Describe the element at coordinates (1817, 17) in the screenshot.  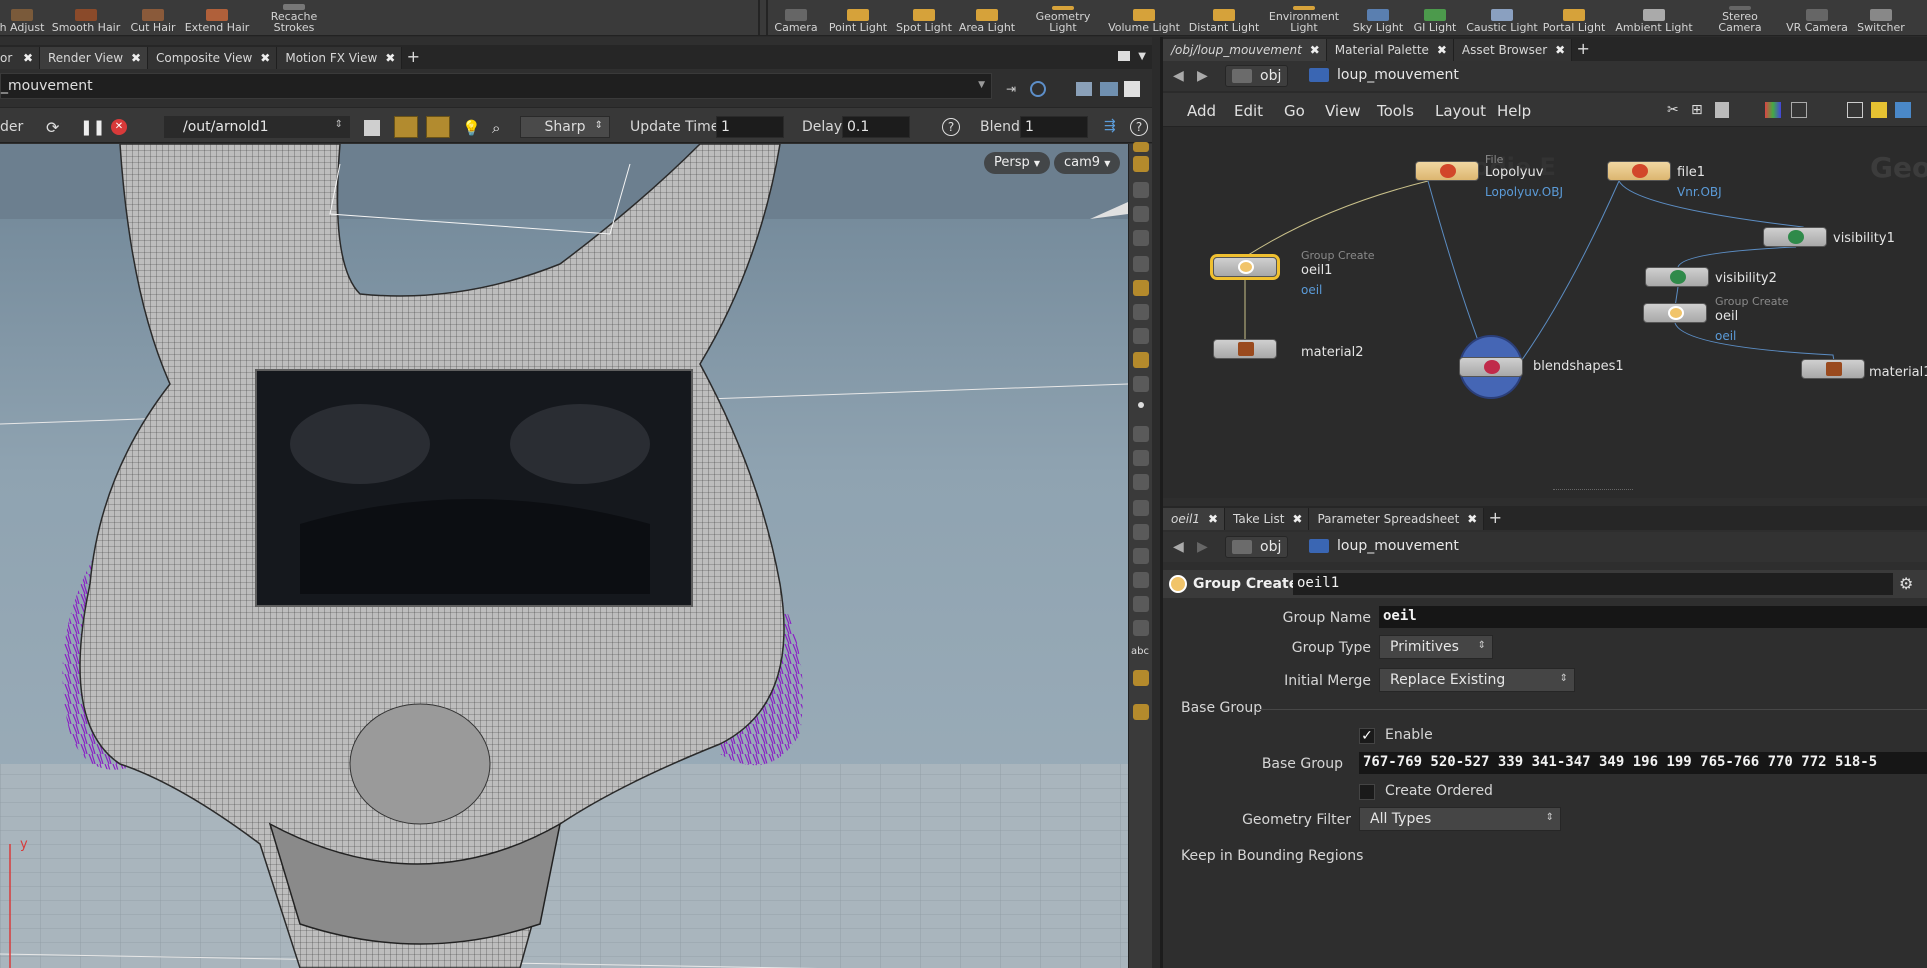
I see `vr-camera-tool: VR Camera` at that location.